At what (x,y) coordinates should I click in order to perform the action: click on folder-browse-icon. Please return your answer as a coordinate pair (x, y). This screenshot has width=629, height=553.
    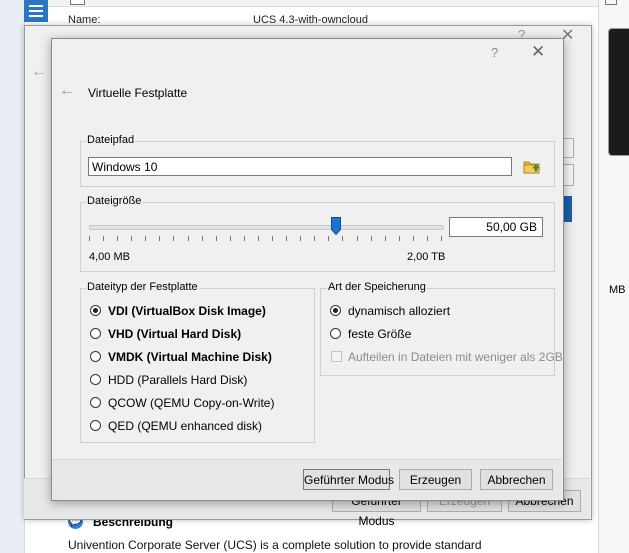
    Looking at the image, I should click on (532, 167).